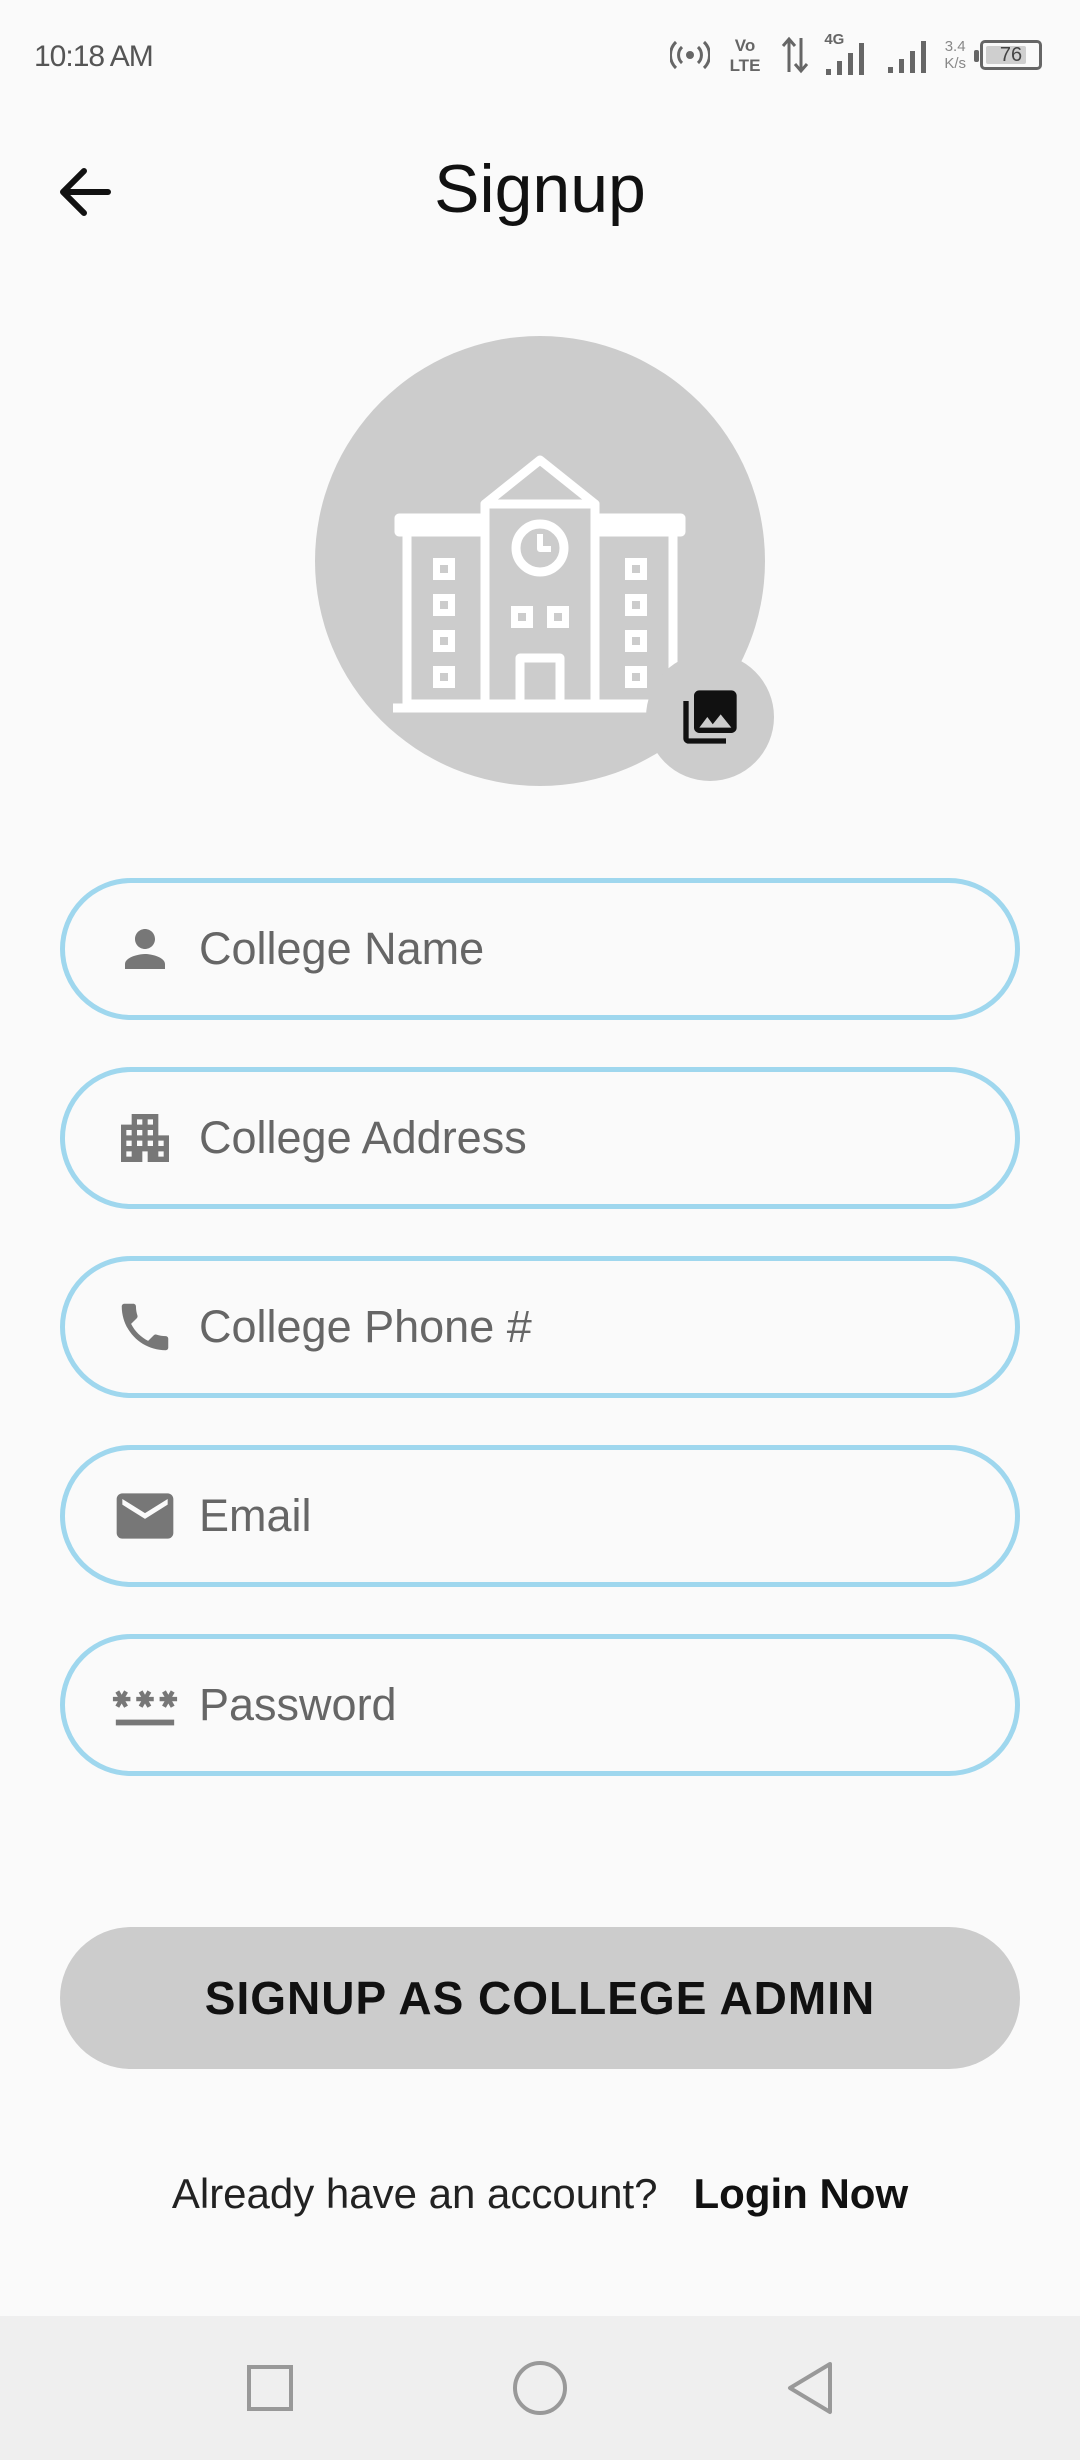 The width and height of the screenshot is (1080, 2460). I want to click on login-now-link: Login Now, so click(801, 2193).